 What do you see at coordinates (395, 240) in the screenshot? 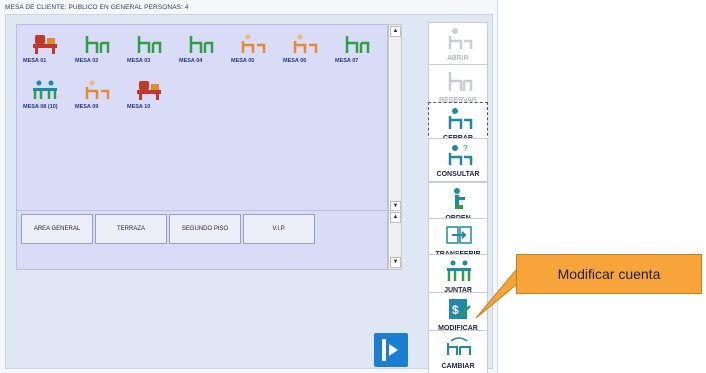
I see `areas-scrollbar: ▲ ▼` at bounding box center [395, 240].